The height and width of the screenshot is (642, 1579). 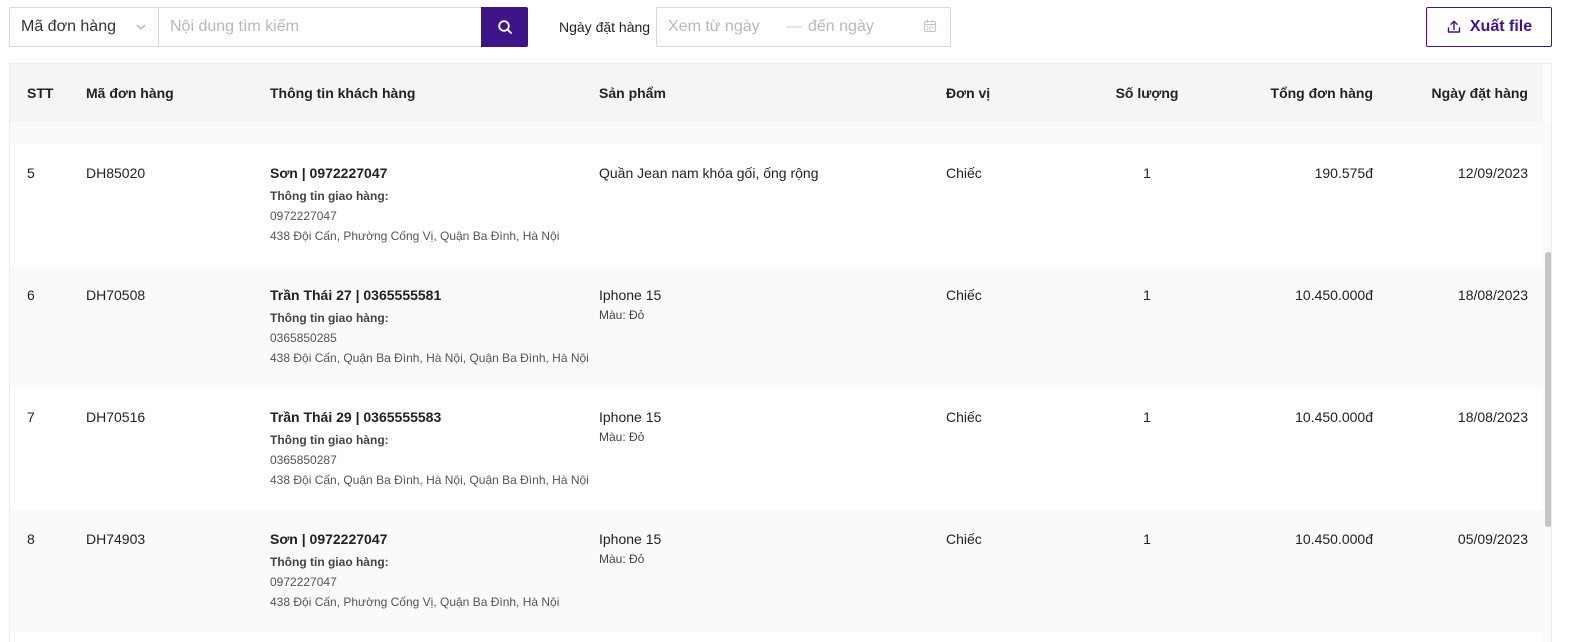 What do you see at coordinates (968, 93) in the screenshot?
I see `column-header-unit: Đơn vị` at bounding box center [968, 93].